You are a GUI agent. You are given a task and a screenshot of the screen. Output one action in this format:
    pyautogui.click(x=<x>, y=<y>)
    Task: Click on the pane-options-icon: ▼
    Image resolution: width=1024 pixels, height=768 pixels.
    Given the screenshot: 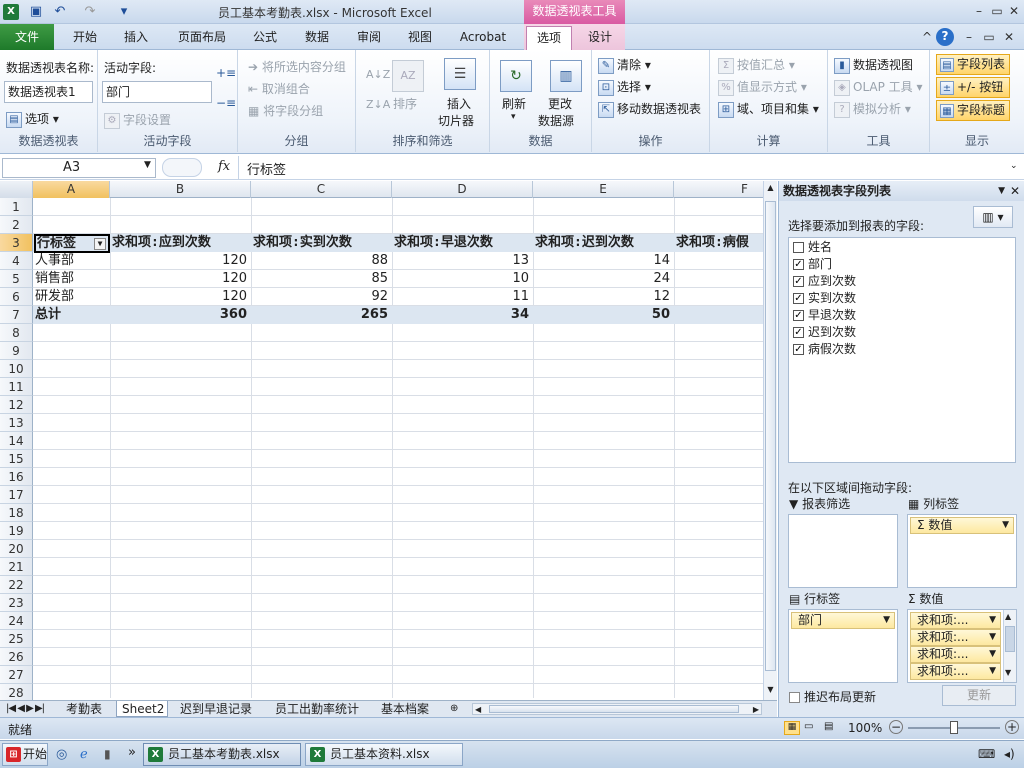 What is the action you would take?
    pyautogui.click(x=1001, y=191)
    